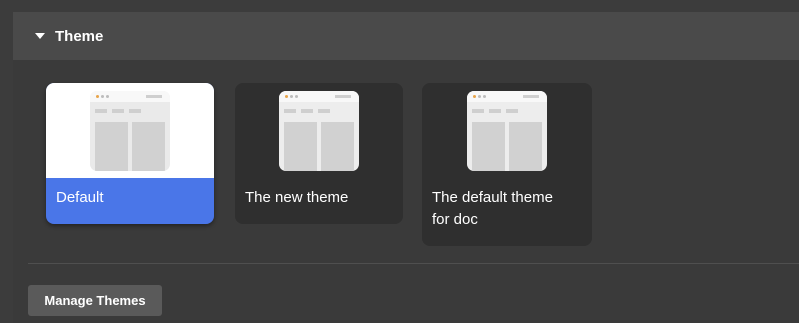 The width and height of the screenshot is (799, 323). I want to click on theme-card-new: The new theme, so click(319, 153).